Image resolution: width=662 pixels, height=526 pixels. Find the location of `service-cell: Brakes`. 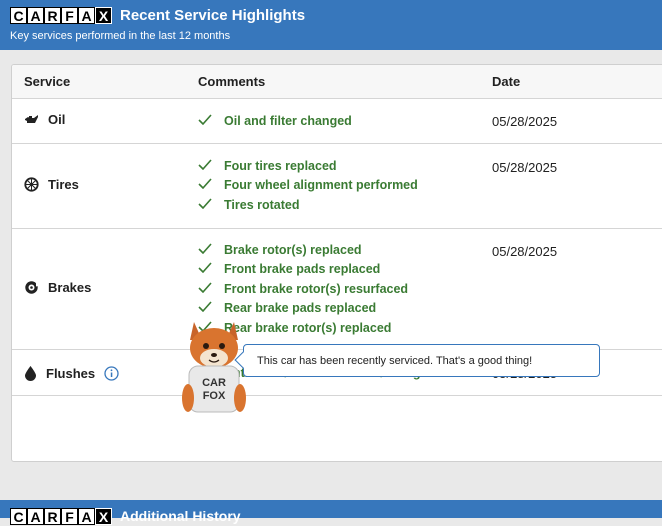

service-cell: Brakes is located at coordinates (57, 287).